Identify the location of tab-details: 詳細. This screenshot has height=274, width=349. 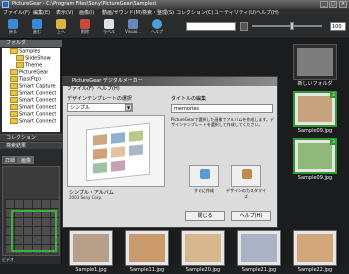
(10, 160).